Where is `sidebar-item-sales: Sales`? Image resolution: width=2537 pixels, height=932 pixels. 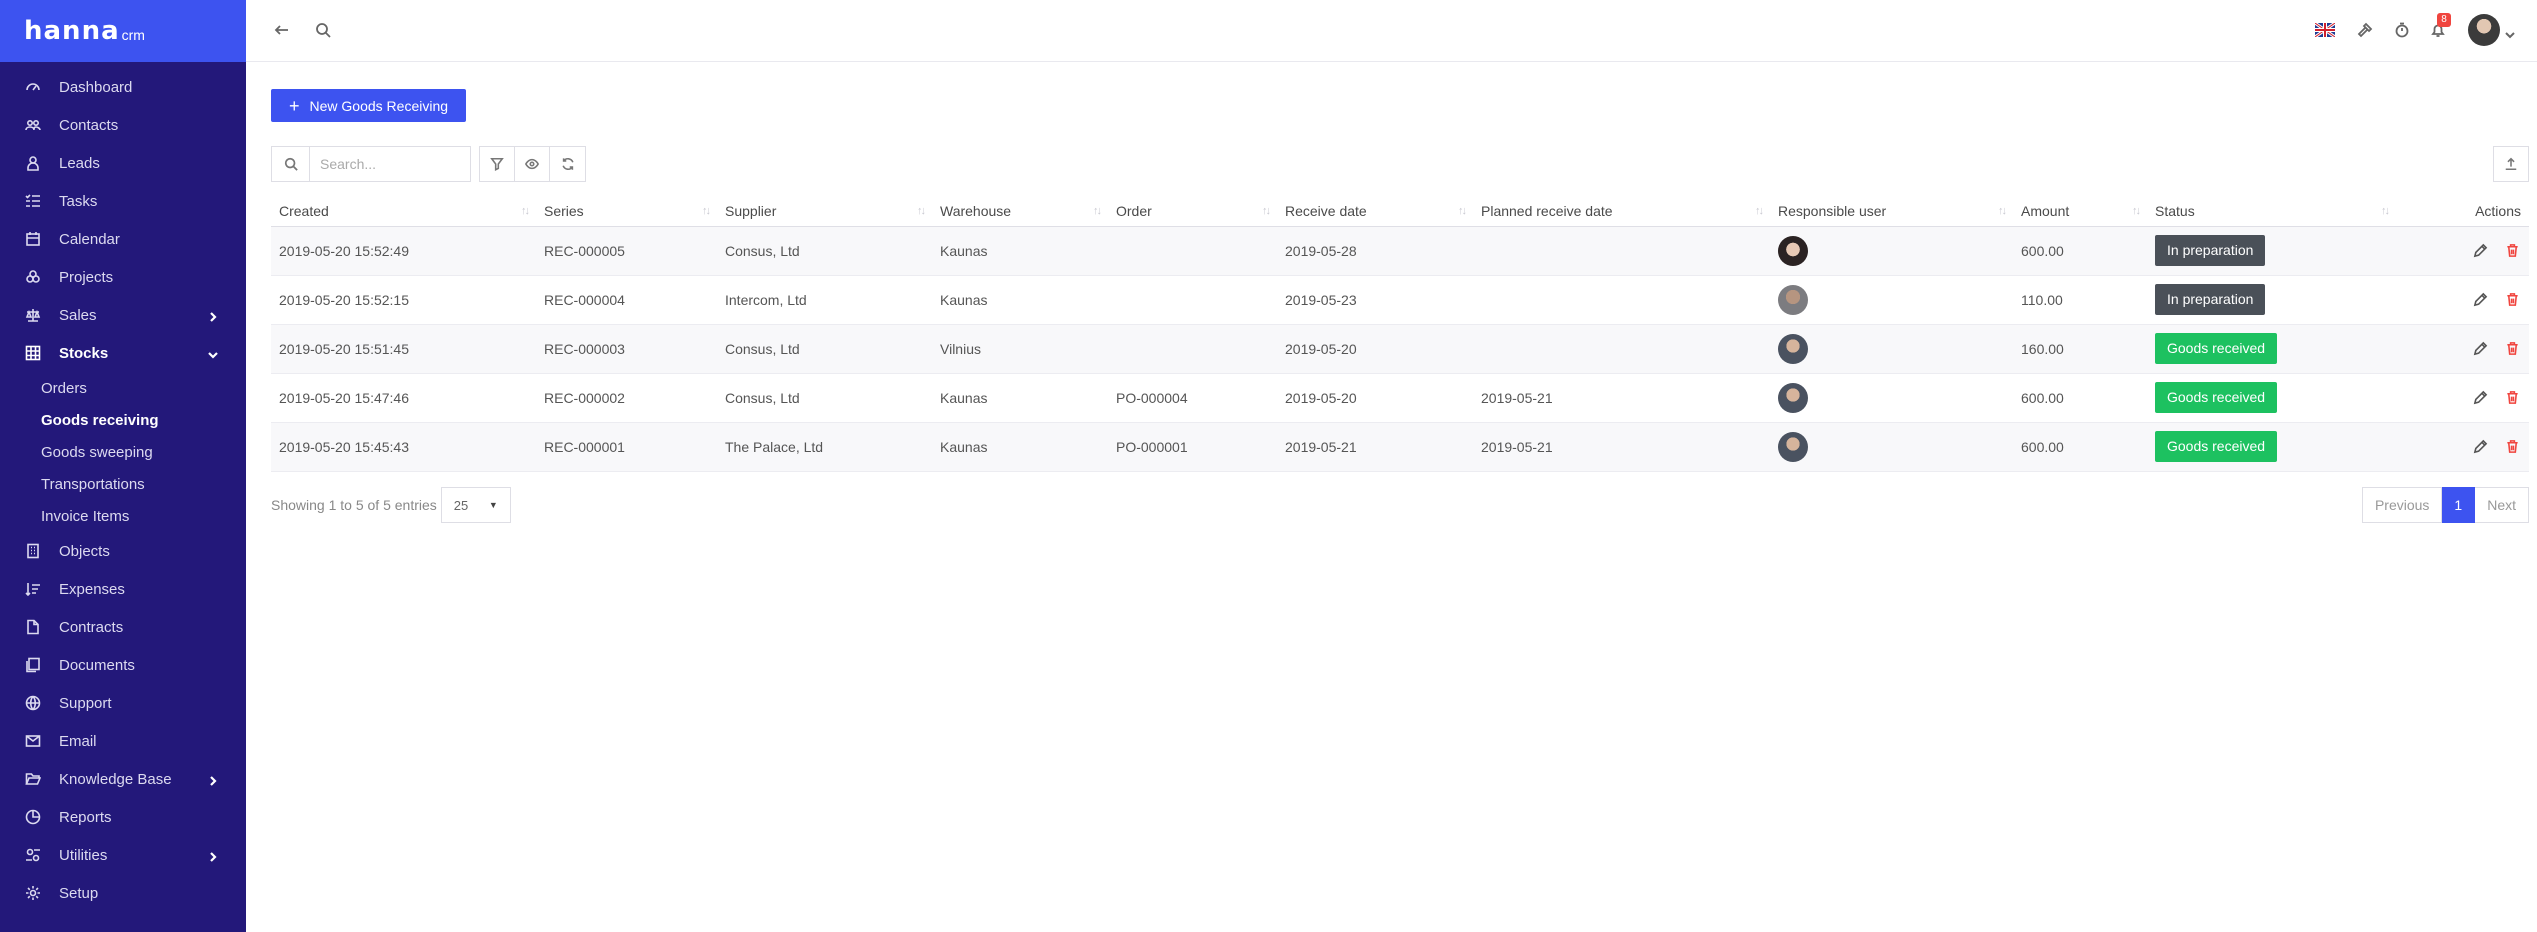 sidebar-item-sales: Sales is located at coordinates (123, 315).